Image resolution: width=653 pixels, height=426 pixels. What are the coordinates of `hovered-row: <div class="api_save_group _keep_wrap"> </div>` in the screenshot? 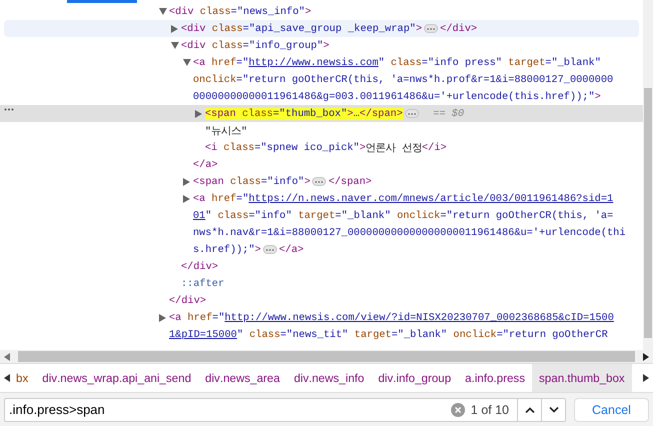 It's located at (321, 28).